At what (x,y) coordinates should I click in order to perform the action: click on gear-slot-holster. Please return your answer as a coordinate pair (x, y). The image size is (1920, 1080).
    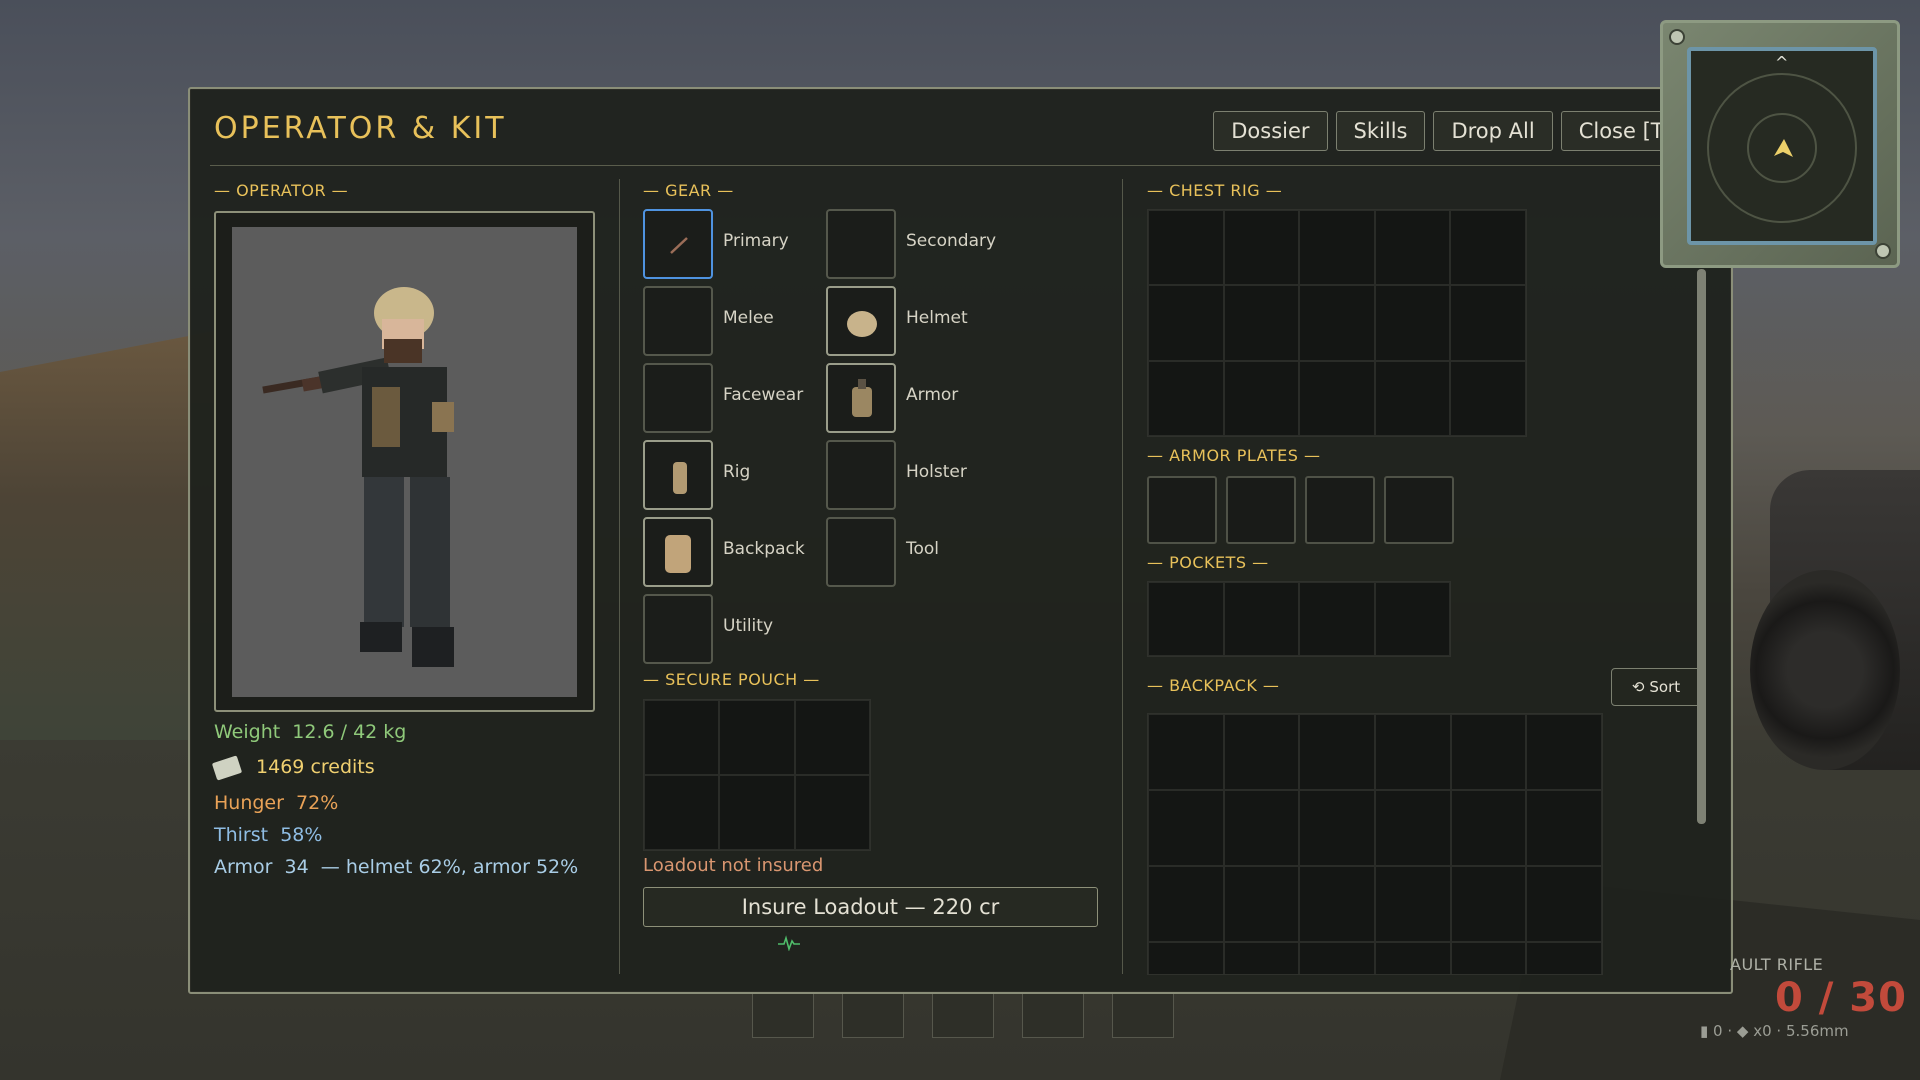
    Looking at the image, I should click on (861, 475).